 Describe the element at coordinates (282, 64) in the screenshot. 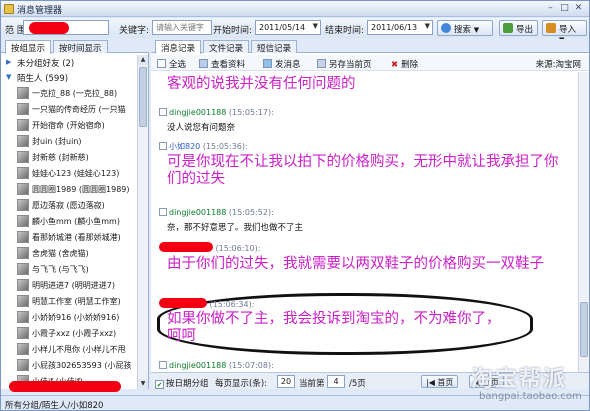

I see `send-message-button: 发消息` at that location.